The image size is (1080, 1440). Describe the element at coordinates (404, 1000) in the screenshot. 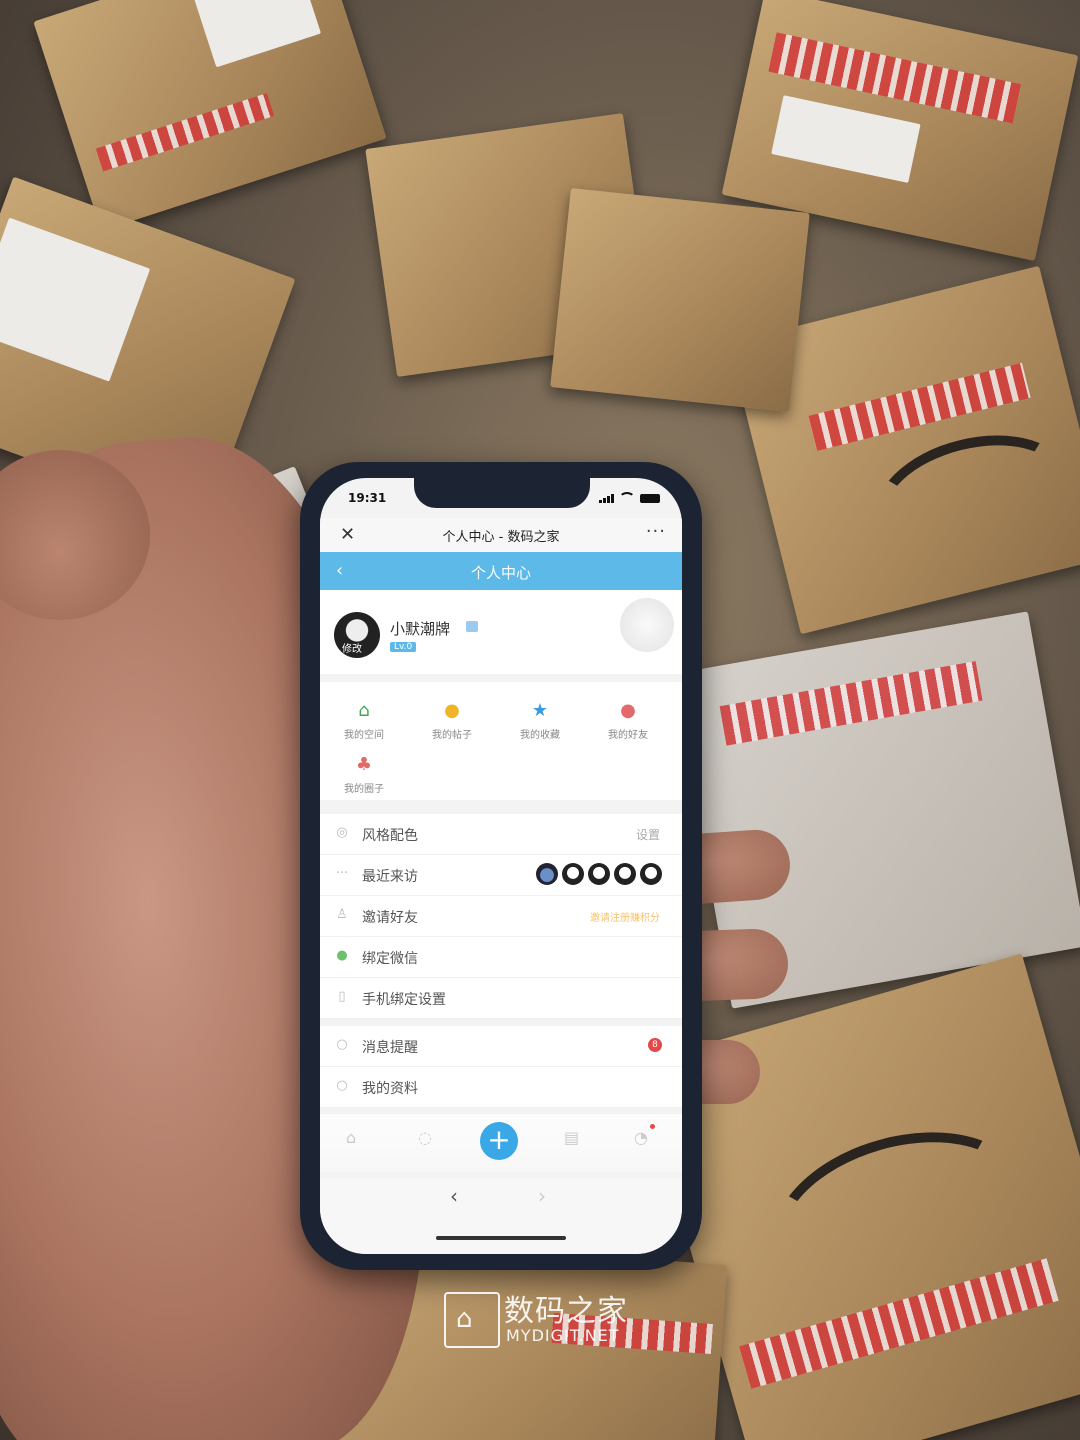

I see `list-label: 手机绑定设置` at that location.